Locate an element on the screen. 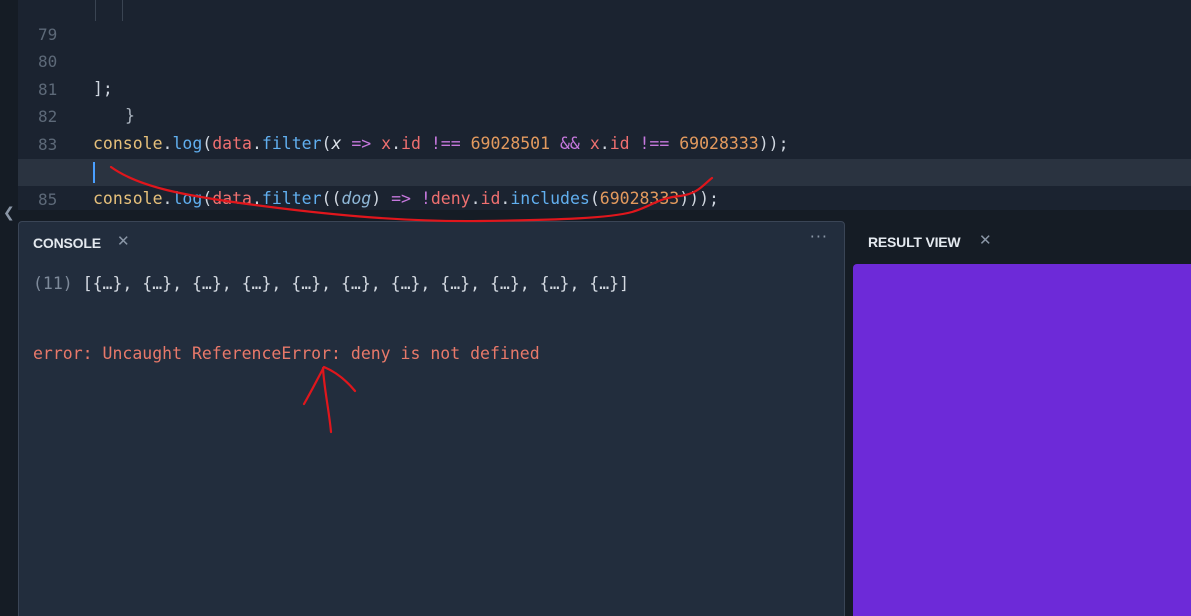 The width and height of the screenshot is (1191, 616). code-token: deny is located at coordinates (450, 198).